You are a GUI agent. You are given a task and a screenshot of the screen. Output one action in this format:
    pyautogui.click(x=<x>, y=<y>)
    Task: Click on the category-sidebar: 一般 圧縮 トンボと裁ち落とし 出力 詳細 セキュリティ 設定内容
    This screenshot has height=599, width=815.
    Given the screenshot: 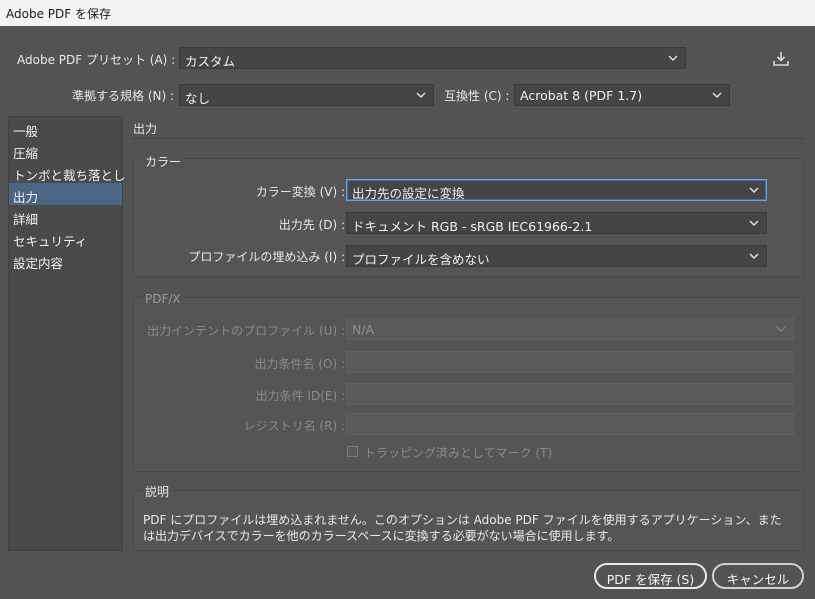 What is the action you would take?
    pyautogui.click(x=67, y=333)
    